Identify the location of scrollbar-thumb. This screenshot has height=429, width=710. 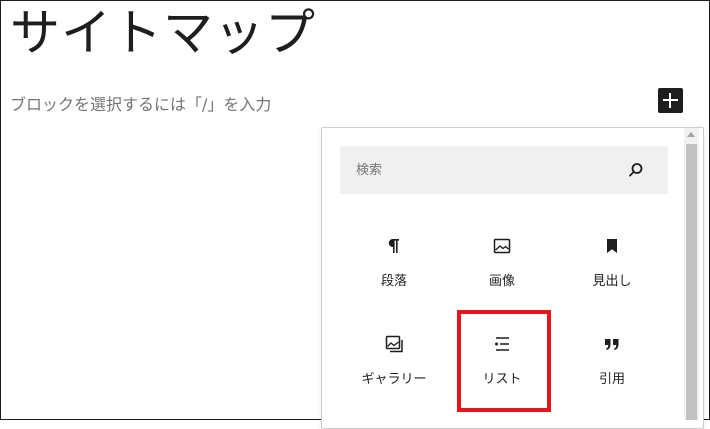
(691, 282).